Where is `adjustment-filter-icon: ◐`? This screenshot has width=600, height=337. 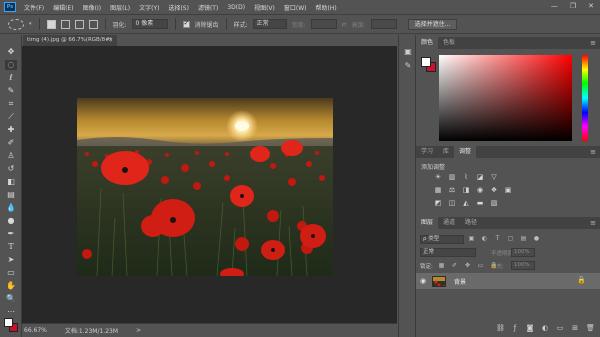
adjustment-filter-icon: ◐ is located at coordinates (484, 238).